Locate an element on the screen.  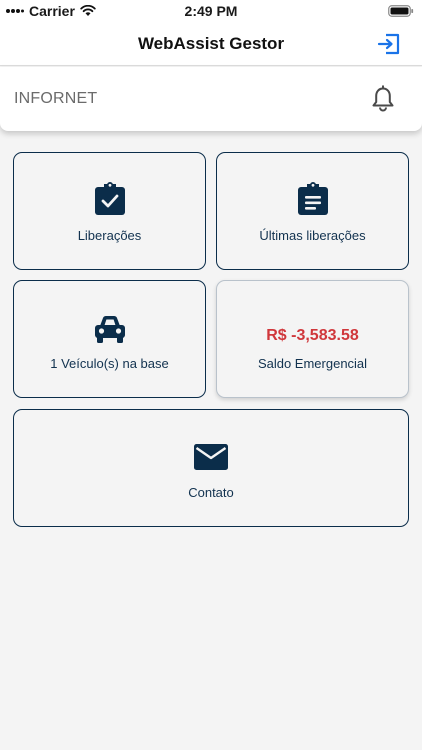
status-bar: Carrier 2:49 PM is located at coordinates (211, 11).